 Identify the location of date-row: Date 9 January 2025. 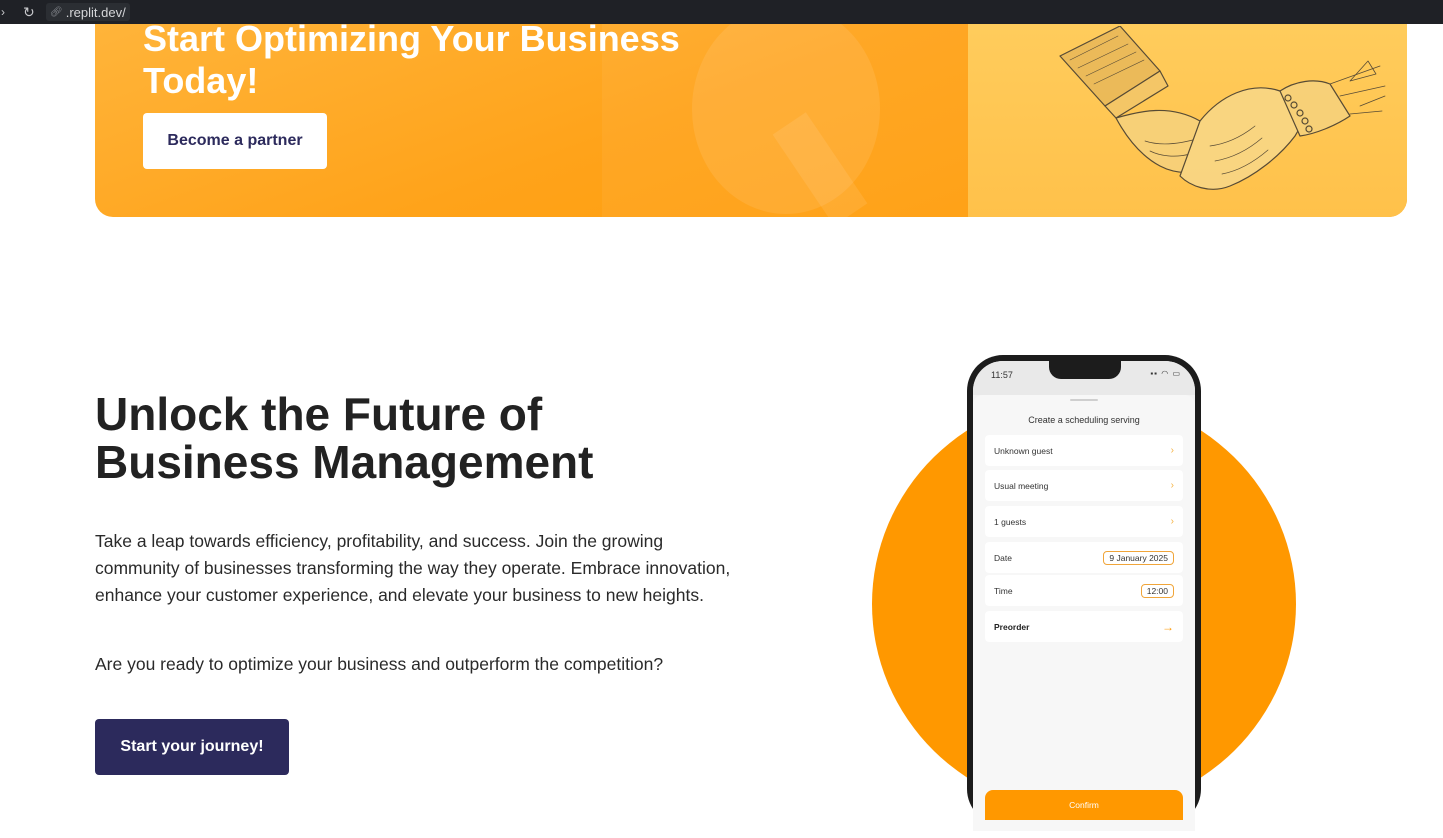
(1084, 557).